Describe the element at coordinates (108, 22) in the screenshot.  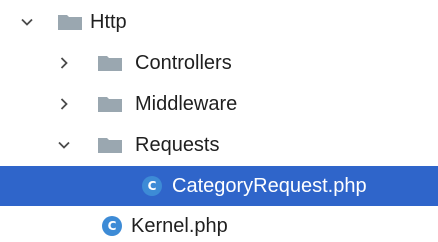
I see `tree-item-label: Http` at that location.